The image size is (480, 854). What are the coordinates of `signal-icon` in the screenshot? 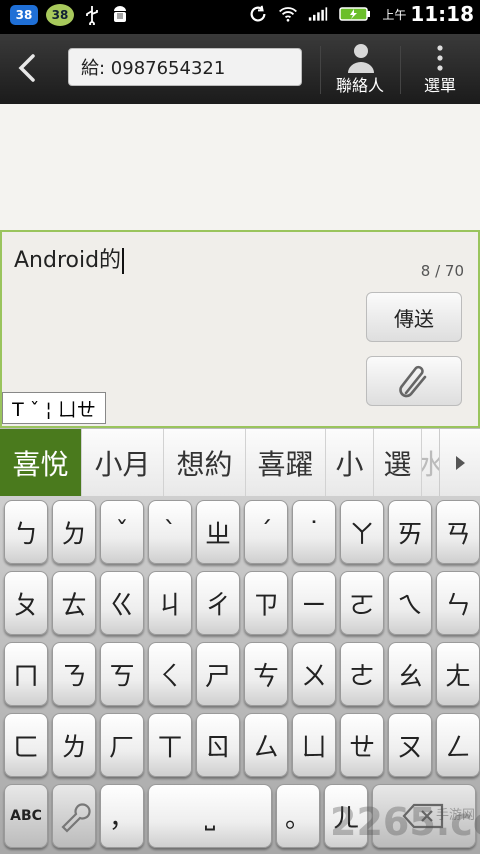 It's located at (318, 14).